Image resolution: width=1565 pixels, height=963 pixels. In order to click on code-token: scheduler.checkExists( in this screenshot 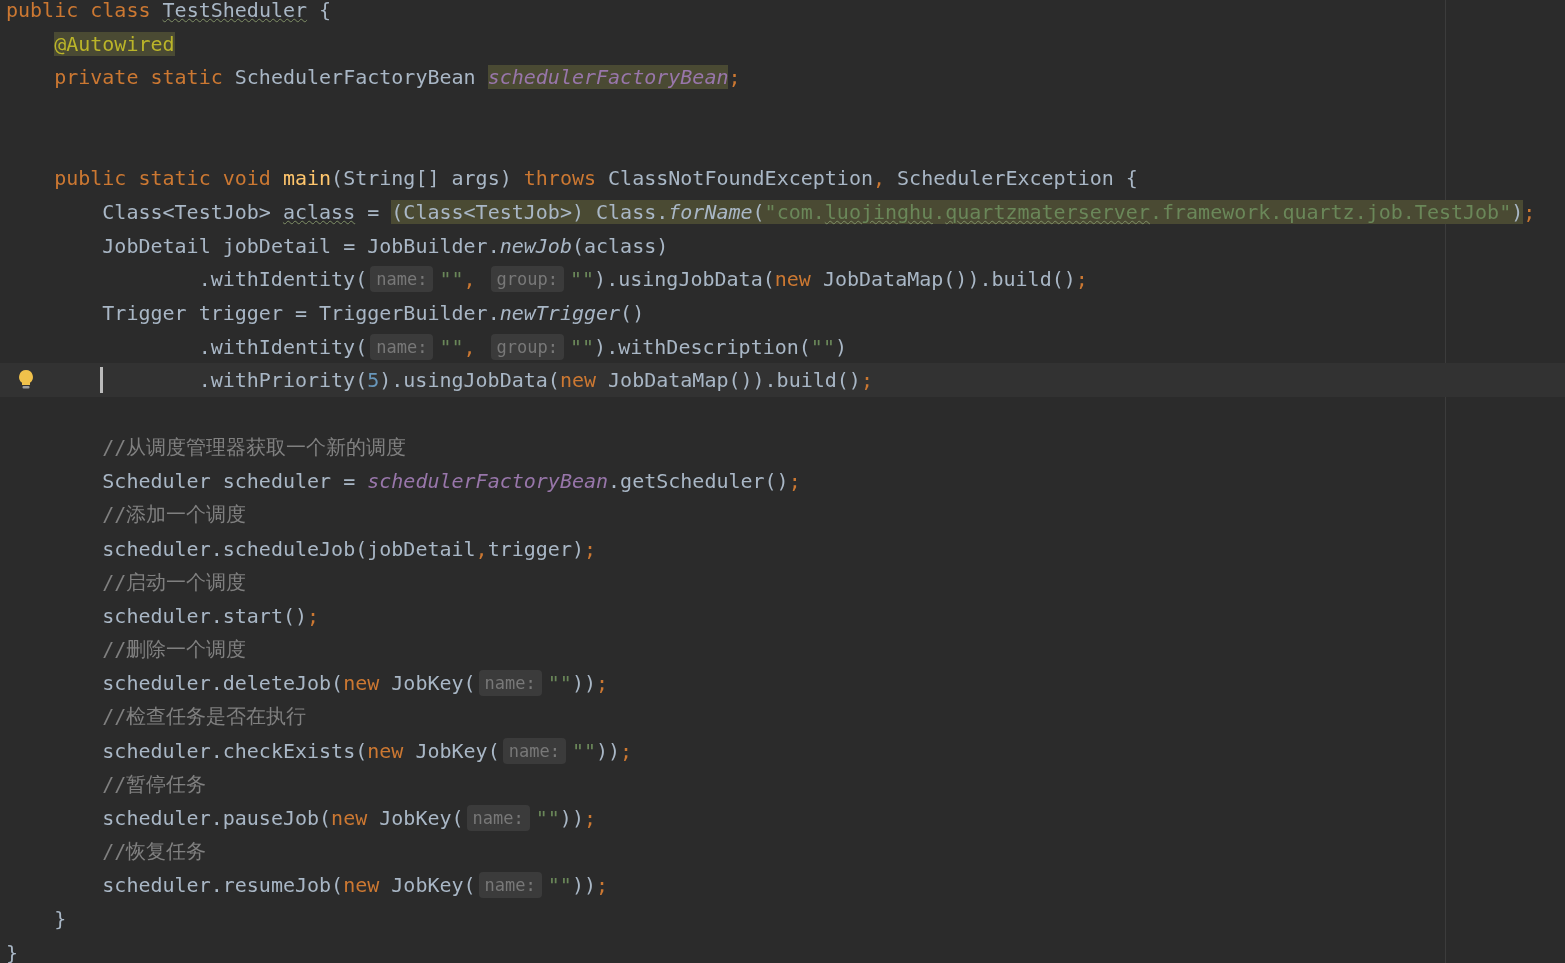, I will do `click(235, 750)`.